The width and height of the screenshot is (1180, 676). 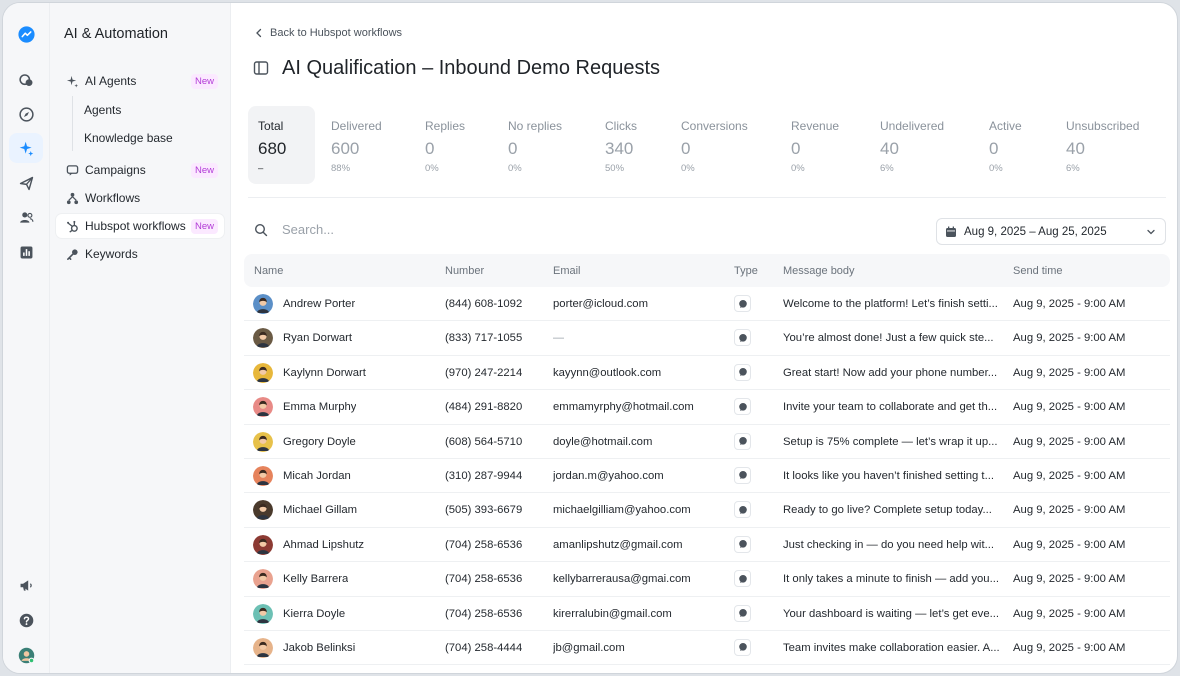 I want to click on contact-email: —, so click(x=559, y=338).